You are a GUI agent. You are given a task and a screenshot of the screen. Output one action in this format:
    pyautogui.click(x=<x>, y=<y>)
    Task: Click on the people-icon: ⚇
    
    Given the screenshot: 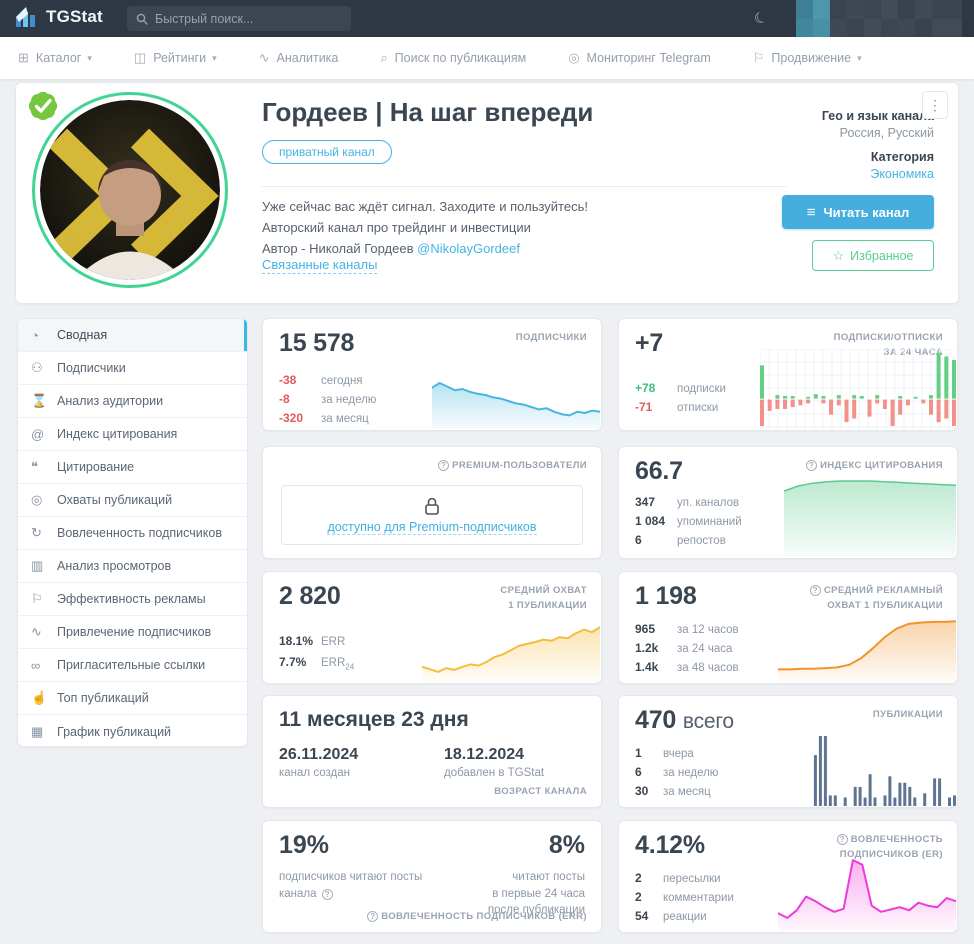 What is the action you would take?
    pyautogui.click(x=37, y=367)
    